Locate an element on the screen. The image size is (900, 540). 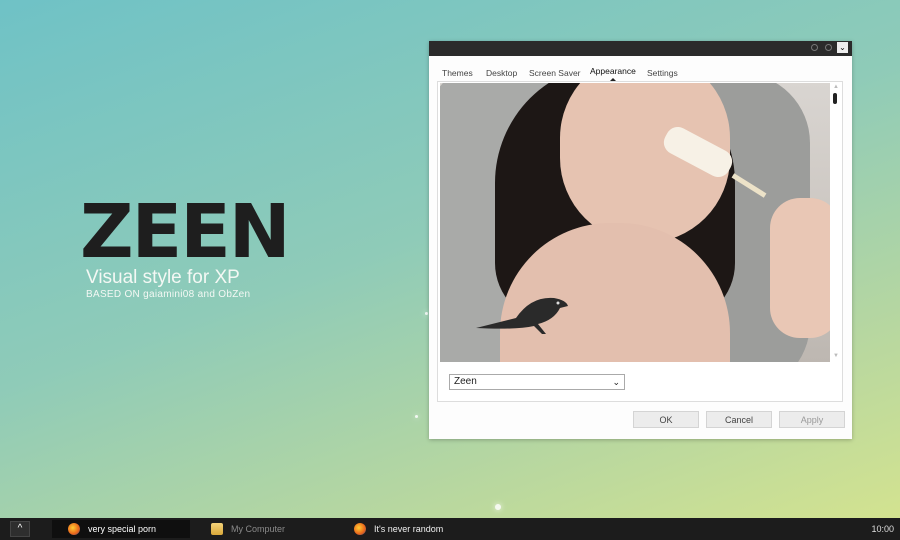
brand-title: ZEEN is located at coordinates (185, 232).